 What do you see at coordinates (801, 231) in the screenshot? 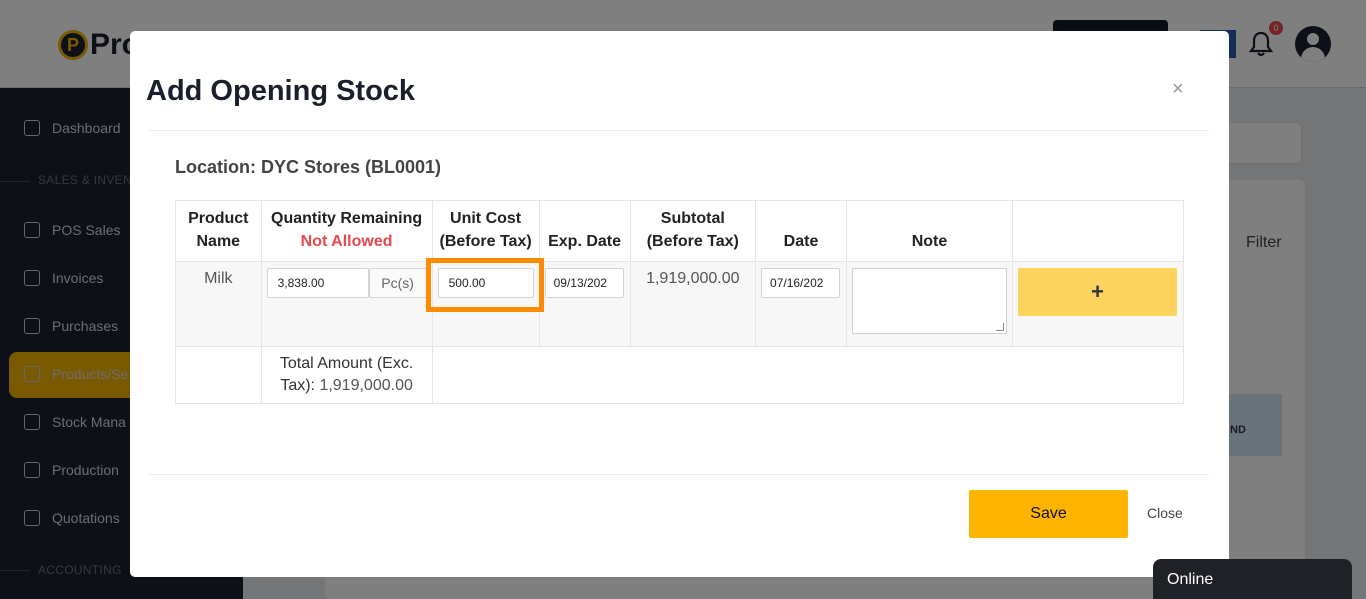
I see `column-header-date: Date` at bounding box center [801, 231].